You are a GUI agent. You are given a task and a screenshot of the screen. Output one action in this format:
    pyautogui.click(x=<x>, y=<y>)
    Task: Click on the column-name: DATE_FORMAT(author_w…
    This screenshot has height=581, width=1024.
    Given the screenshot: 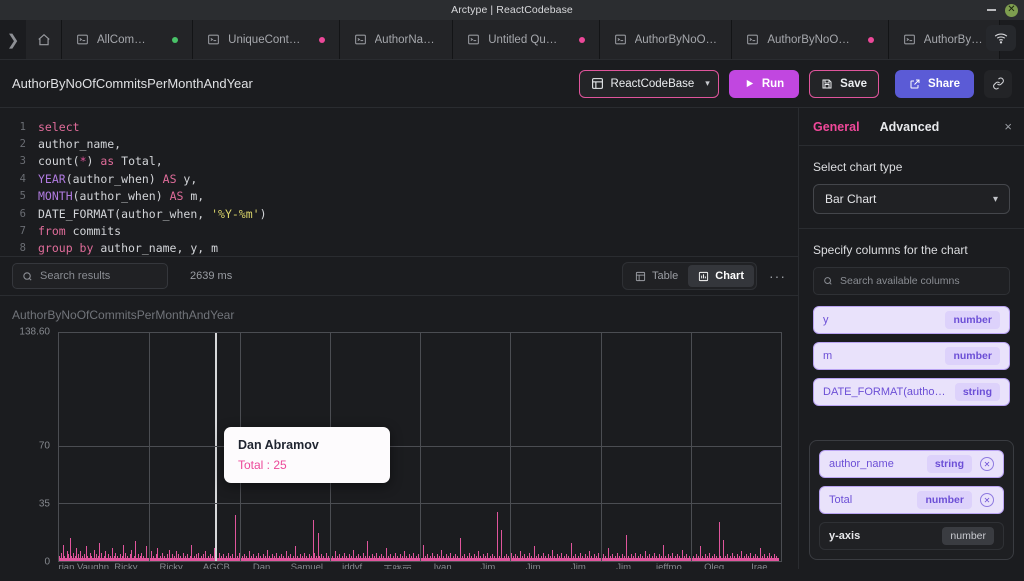 What is the action you would take?
    pyautogui.click(x=885, y=392)
    